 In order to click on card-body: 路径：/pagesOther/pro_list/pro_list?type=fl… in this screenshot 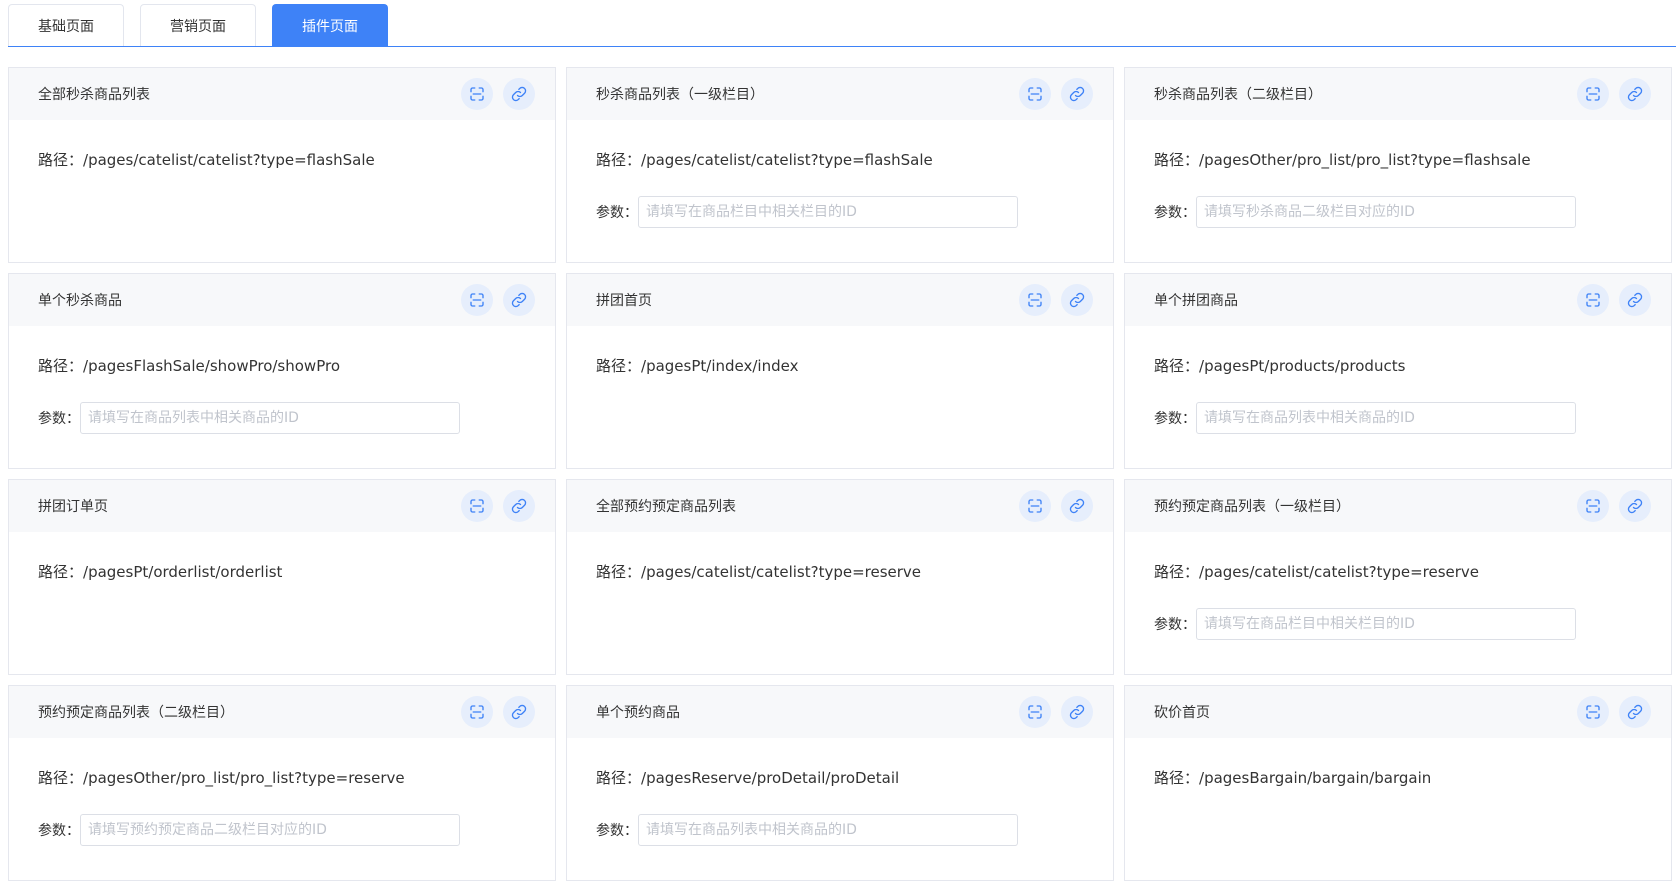, I will do `click(1398, 174)`.